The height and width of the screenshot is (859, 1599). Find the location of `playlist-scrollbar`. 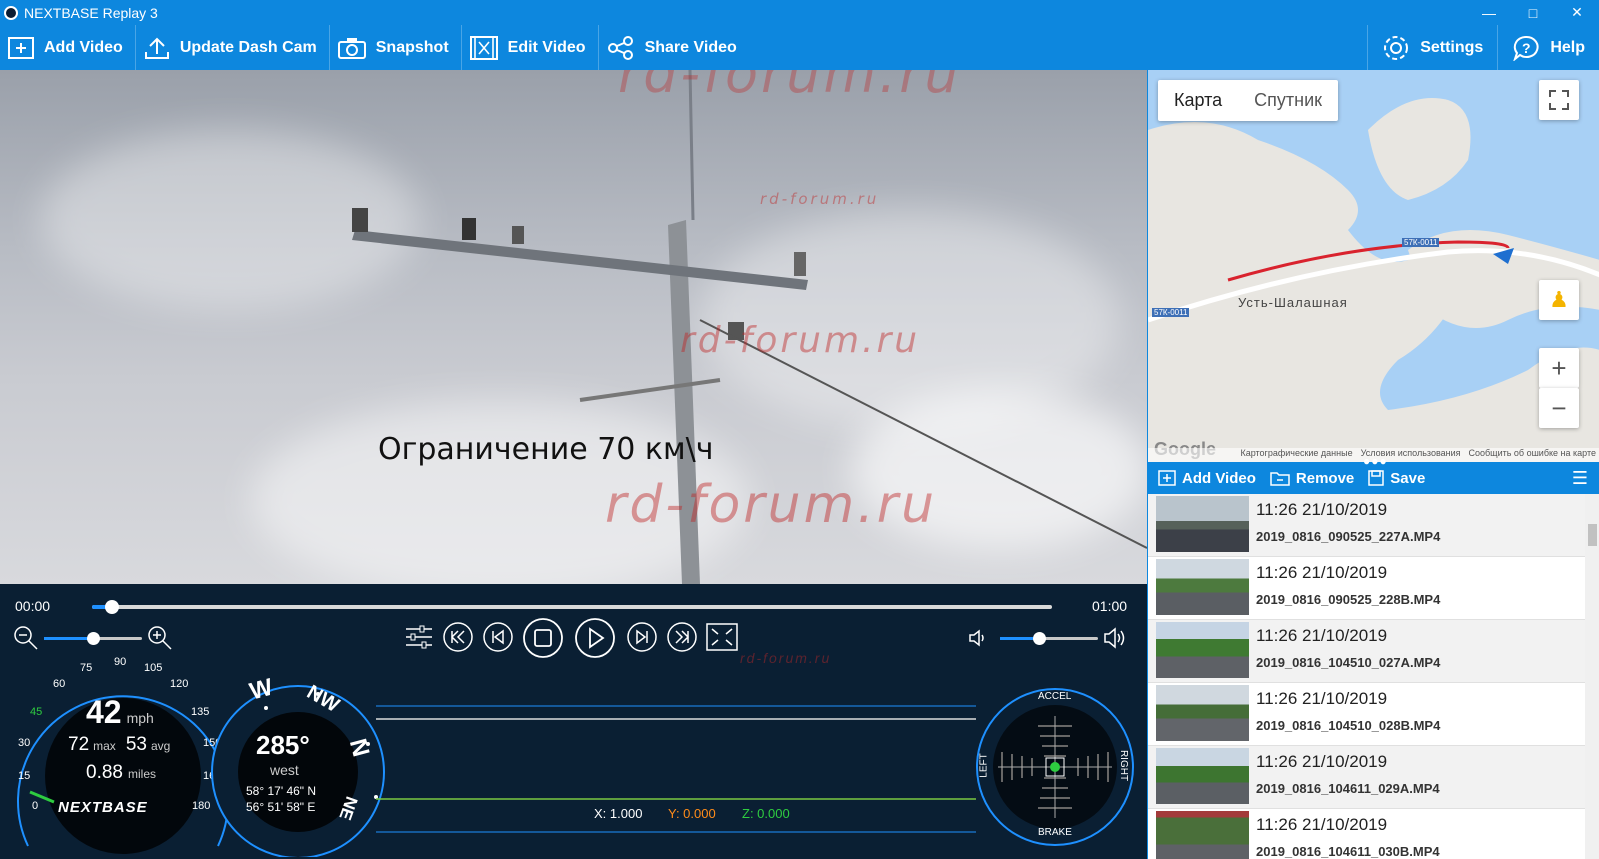

playlist-scrollbar is located at coordinates (1592, 676).